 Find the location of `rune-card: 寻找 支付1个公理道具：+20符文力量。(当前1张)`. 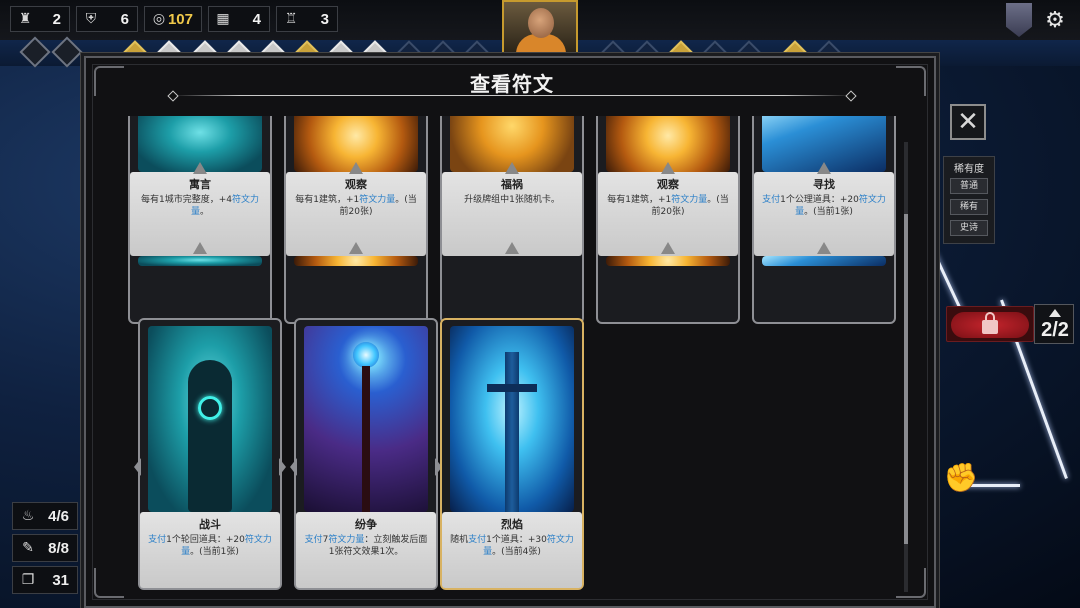

rune-card: 寻找 支付1个公理道具：+20符文力量。(当前1张) is located at coordinates (824, 220).